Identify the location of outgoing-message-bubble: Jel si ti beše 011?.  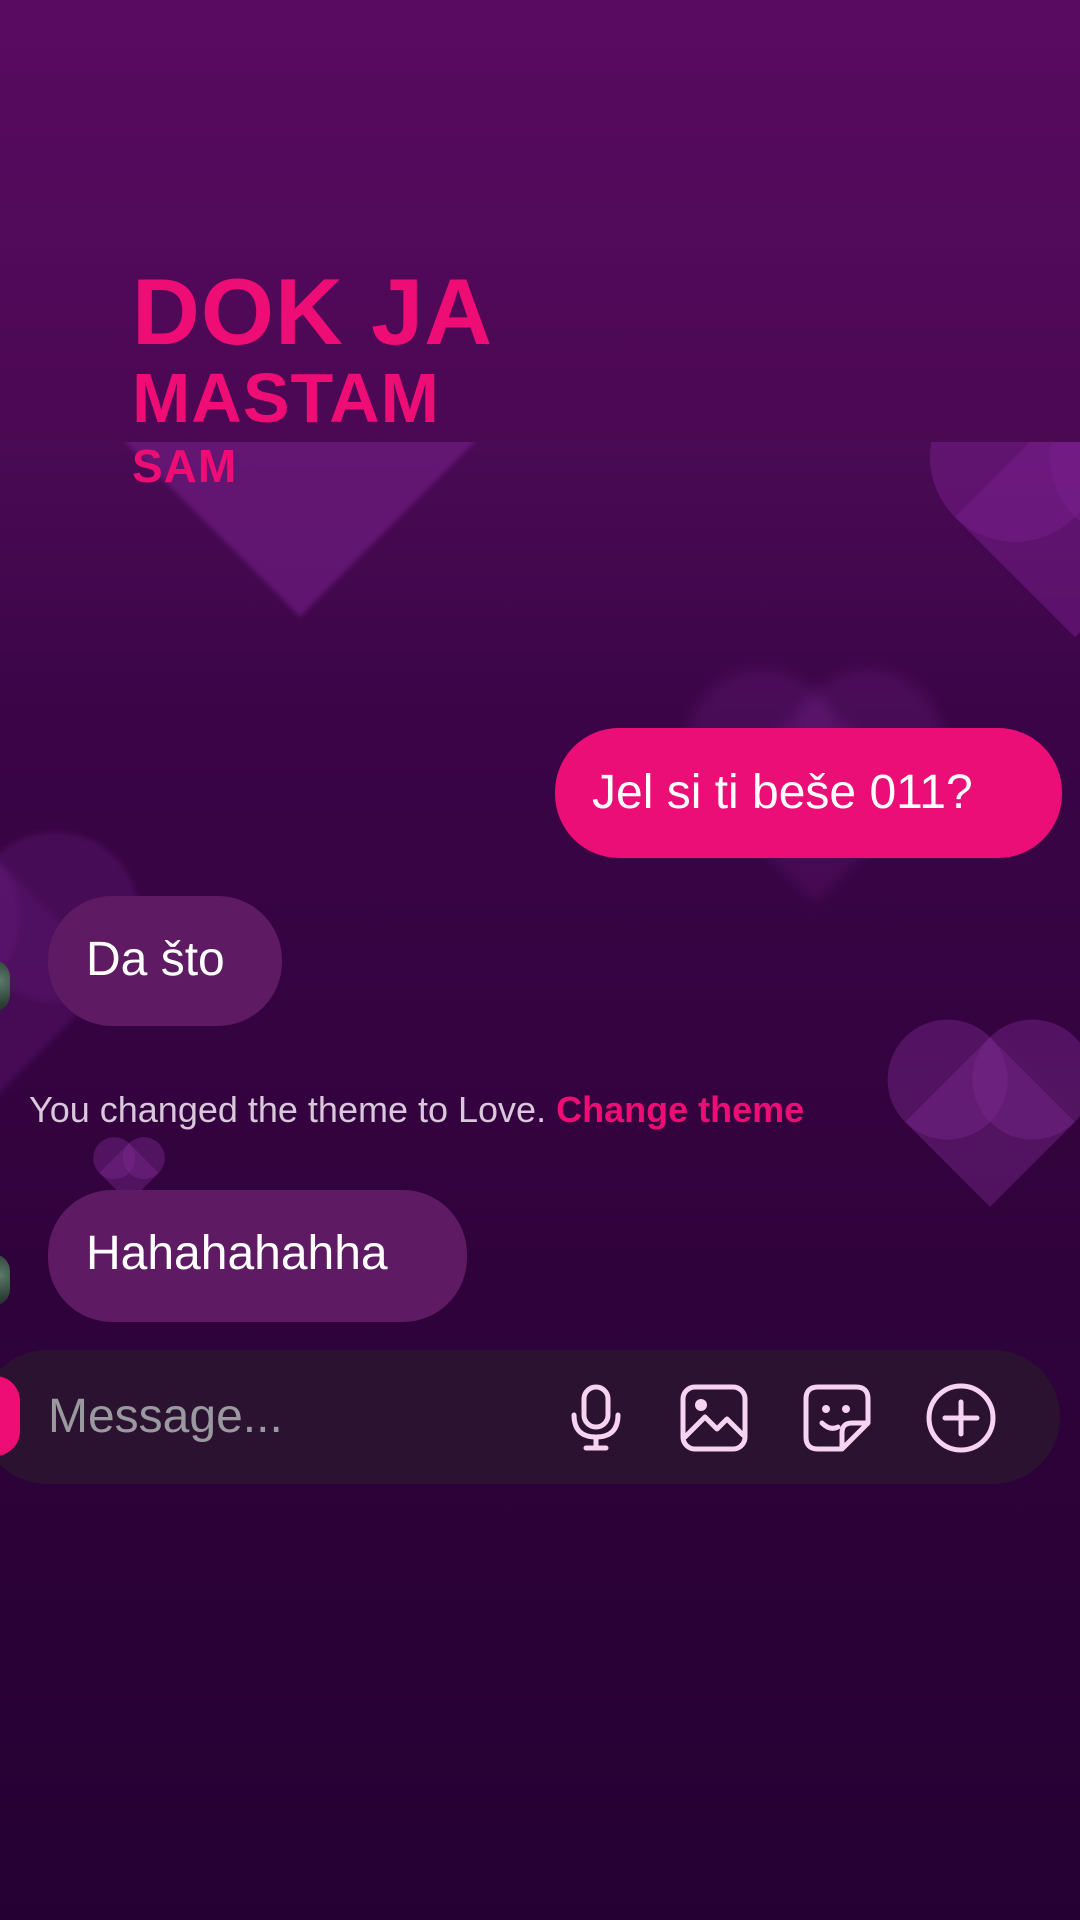
(808, 793).